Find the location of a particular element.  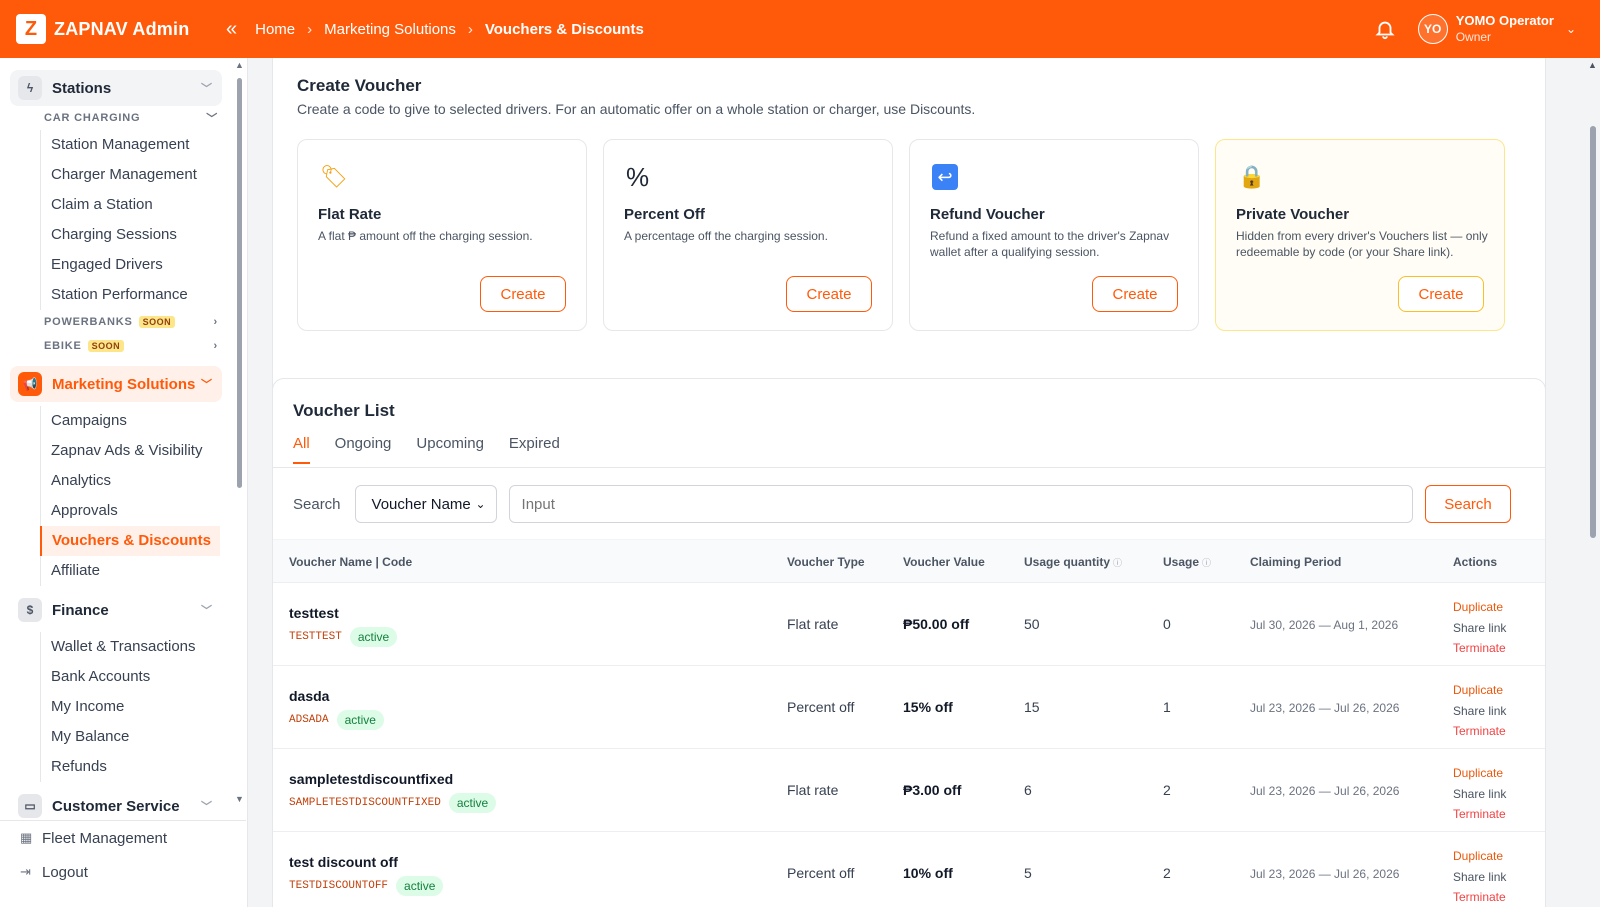

sidebar-item-refunds: Refunds is located at coordinates (130, 767).